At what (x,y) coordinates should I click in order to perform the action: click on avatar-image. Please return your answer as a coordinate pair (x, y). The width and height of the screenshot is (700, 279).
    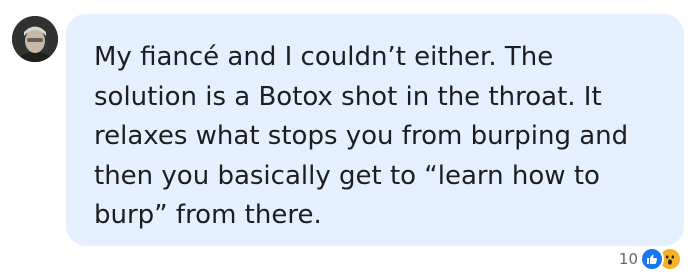
    Looking at the image, I should click on (35, 39).